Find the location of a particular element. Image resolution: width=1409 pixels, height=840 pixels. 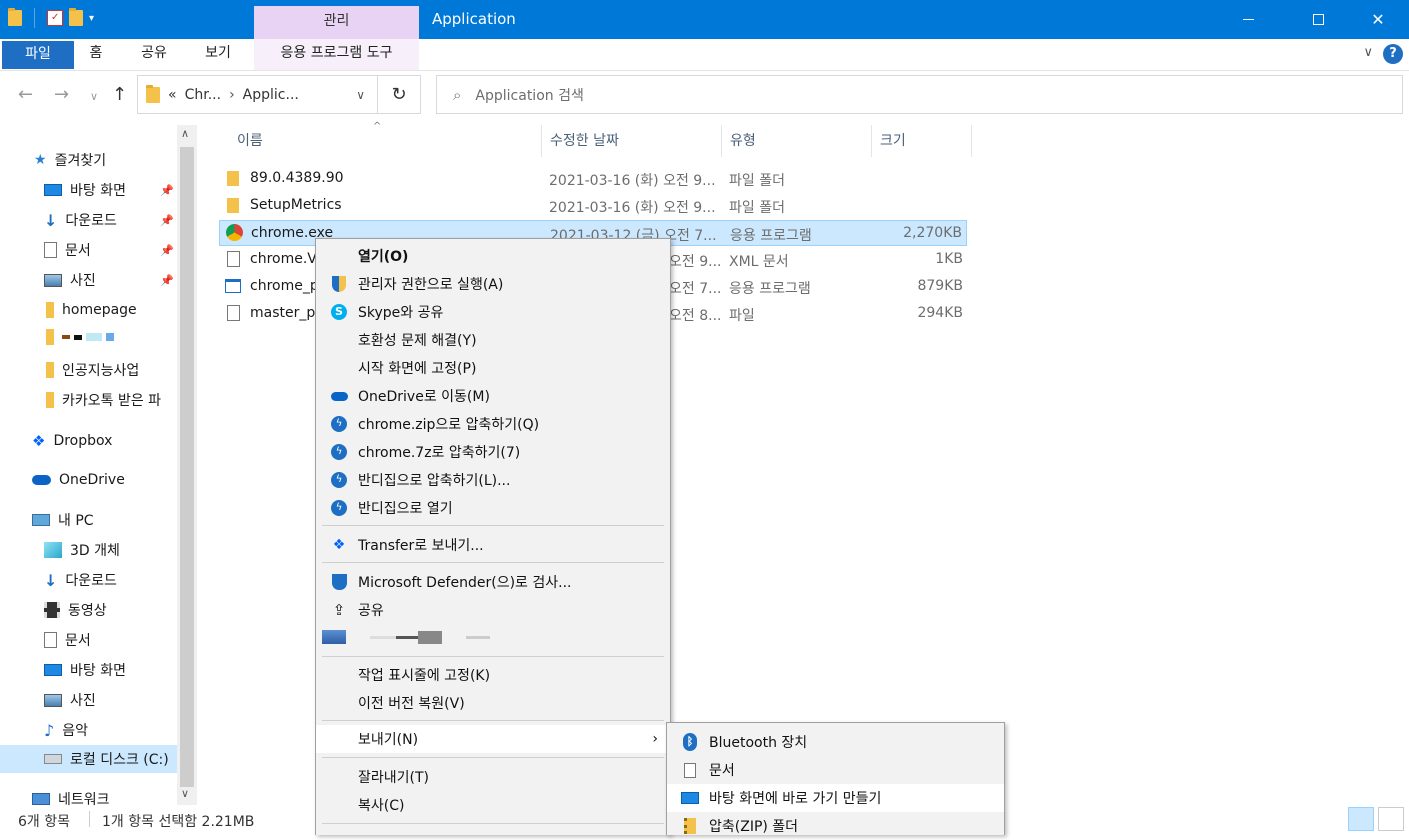

sidebar-item-onedrive: OneDrive is located at coordinates (88, 480).